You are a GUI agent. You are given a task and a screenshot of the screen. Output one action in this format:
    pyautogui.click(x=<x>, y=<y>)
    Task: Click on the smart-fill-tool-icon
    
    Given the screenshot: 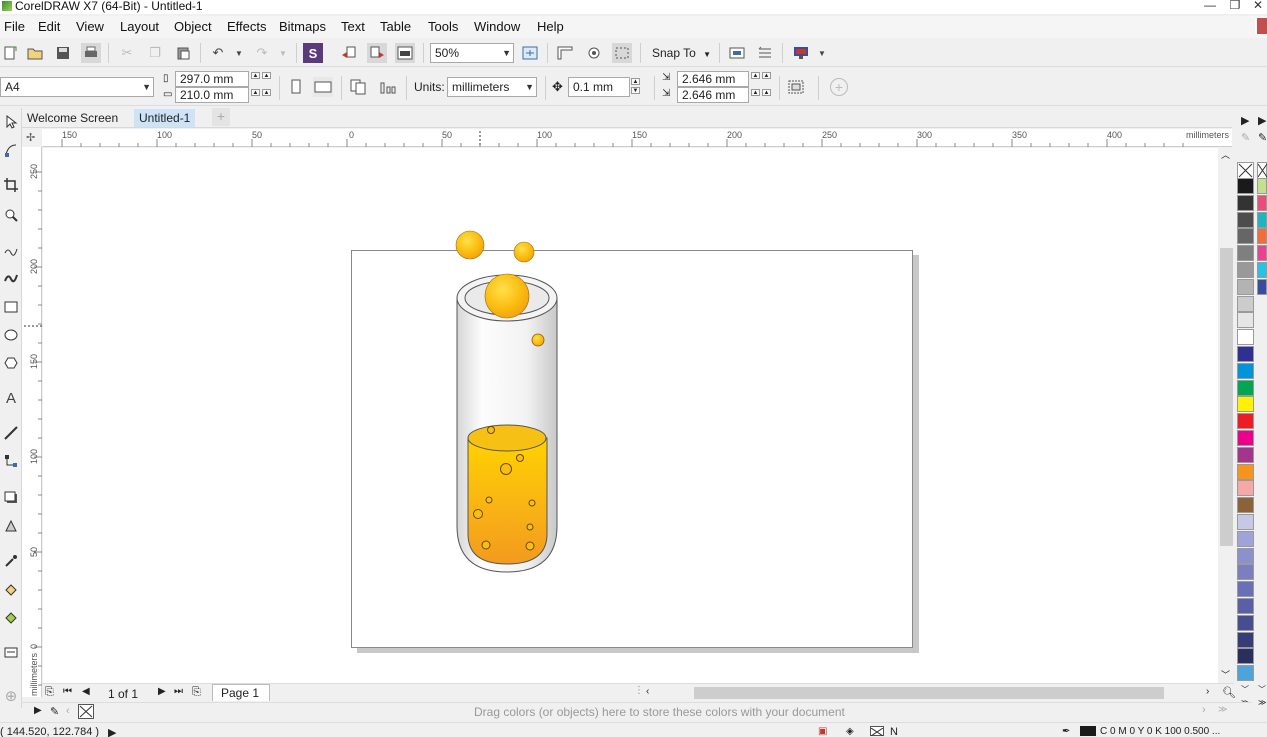 What is the action you would take?
    pyautogui.click(x=11, y=617)
    